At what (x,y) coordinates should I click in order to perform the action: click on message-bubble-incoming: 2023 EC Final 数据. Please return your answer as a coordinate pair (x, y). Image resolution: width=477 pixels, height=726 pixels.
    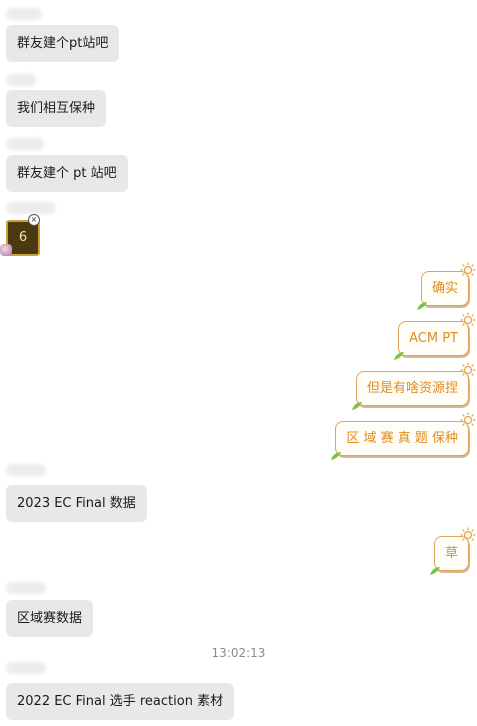
    Looking at the image, I should click on (76, 503).